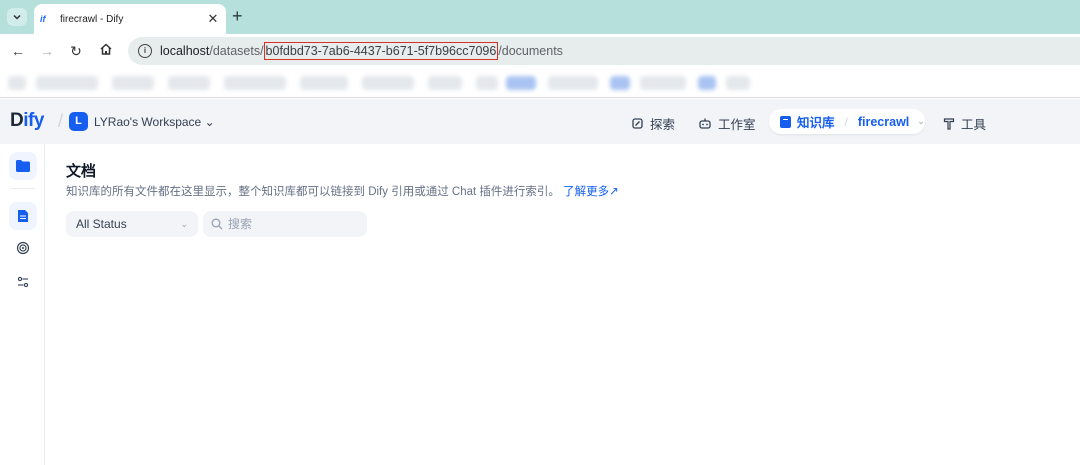 The height and width of the screenshot is (465, 1080). What do you see at coordinates (43, 19) in the screenshot?
I see `dify-favicon-icon: if` at bounding box center [43, 19].